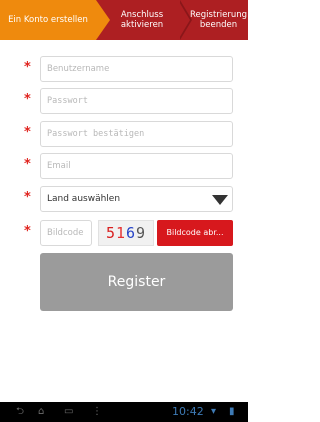 The height and width of the screenshot is (422, 320). What do you see at coordinates (136, 282) in the screenshot?
I see `register-button: Register` at bounding box center [136, 282].